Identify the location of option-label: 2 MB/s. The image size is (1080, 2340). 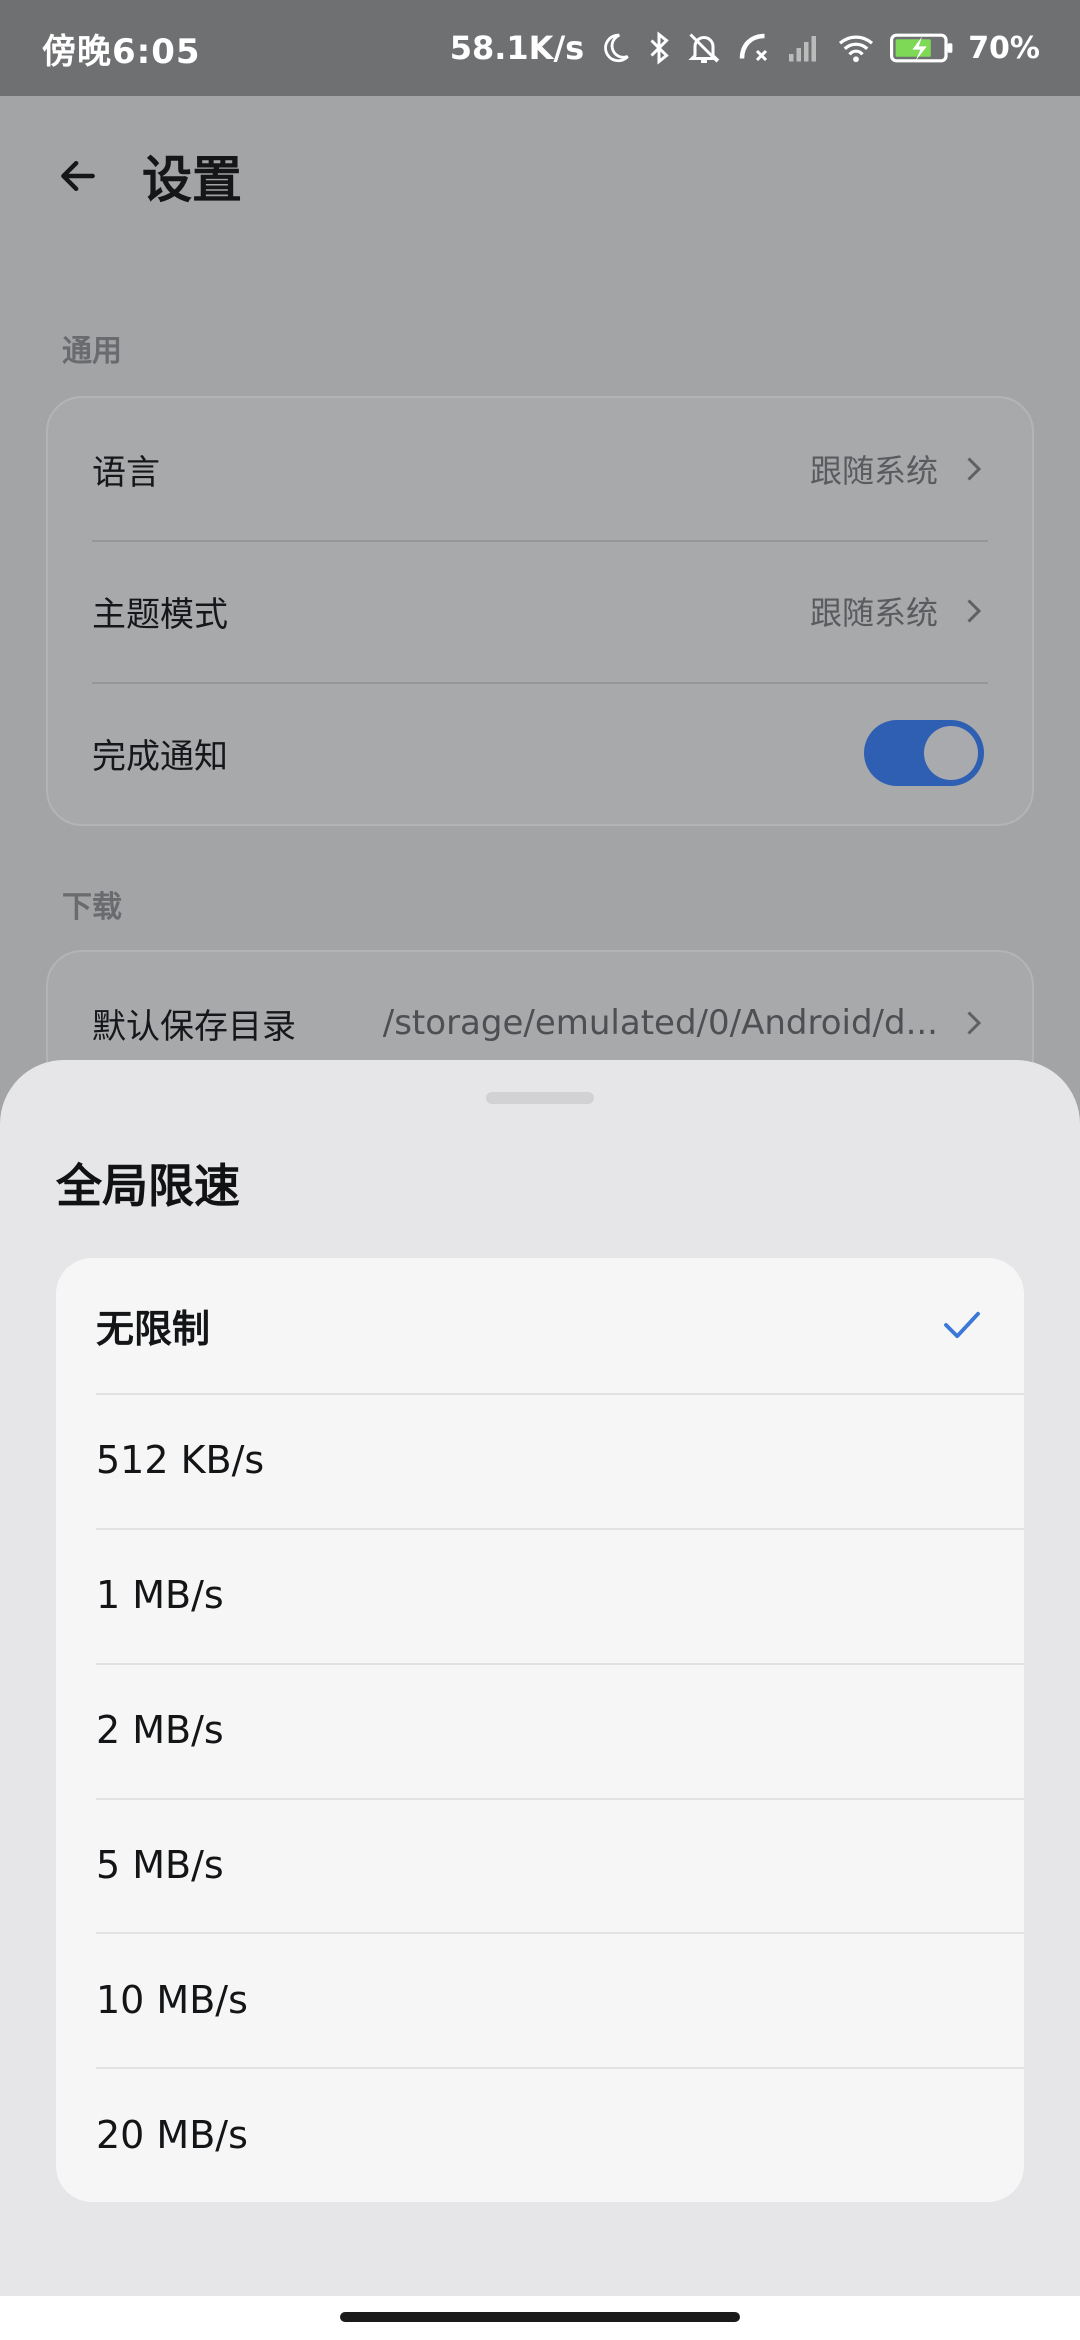
(160, 1730).